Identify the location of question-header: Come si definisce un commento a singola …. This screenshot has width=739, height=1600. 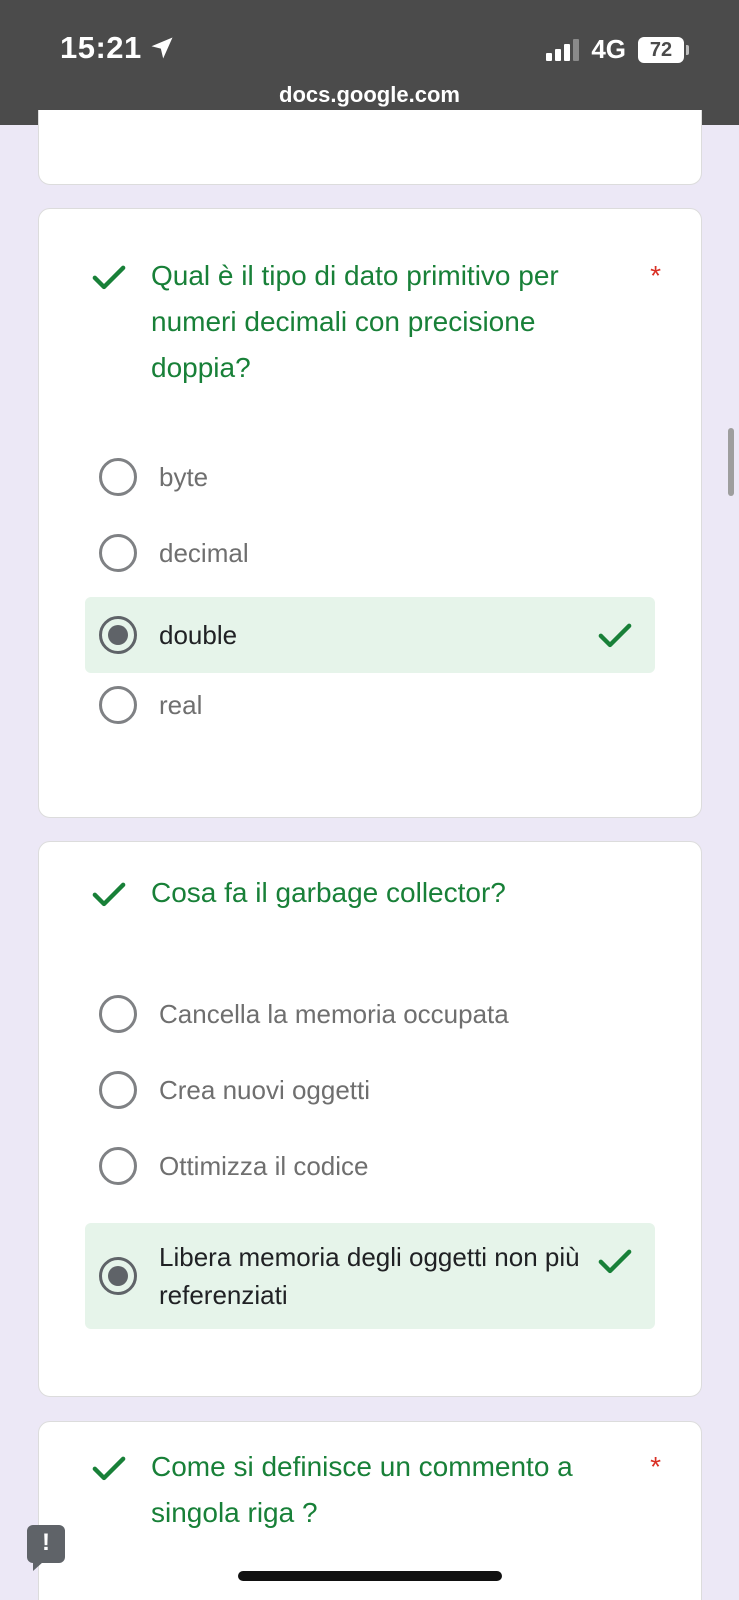
(375, 1490).